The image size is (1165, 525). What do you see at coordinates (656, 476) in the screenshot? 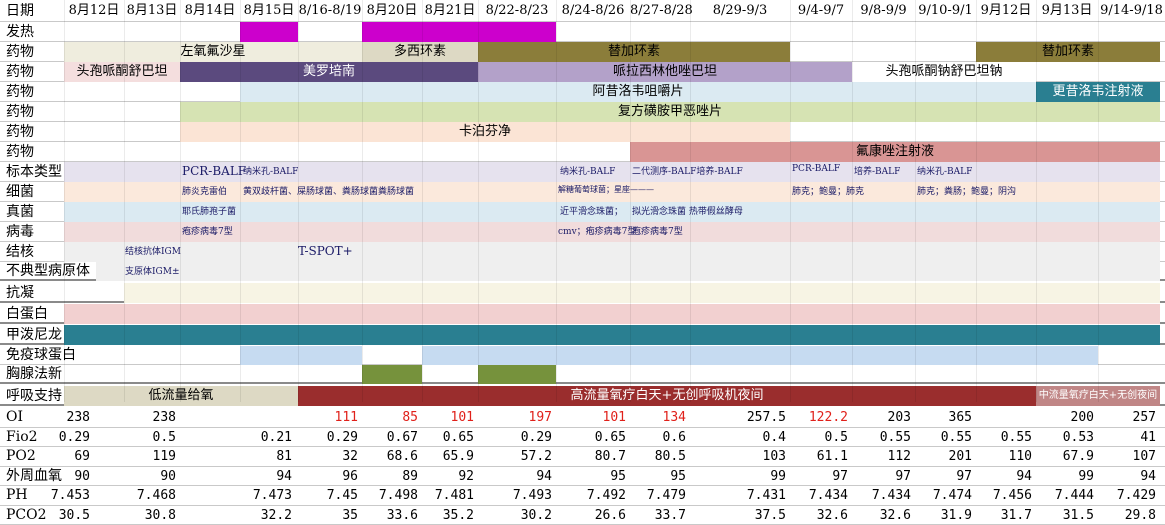
I see `lab-value: 95` at bounding box center [656, 476].